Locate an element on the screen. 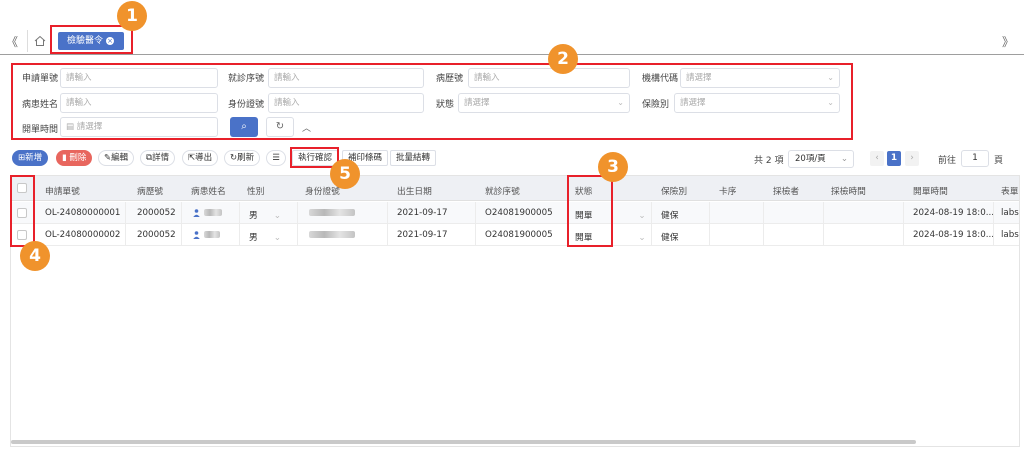 Image resolution: width=1024 pixels, height=465 pixels. th-patient-name: 病患姓名 is located at coordinates (208, 190).